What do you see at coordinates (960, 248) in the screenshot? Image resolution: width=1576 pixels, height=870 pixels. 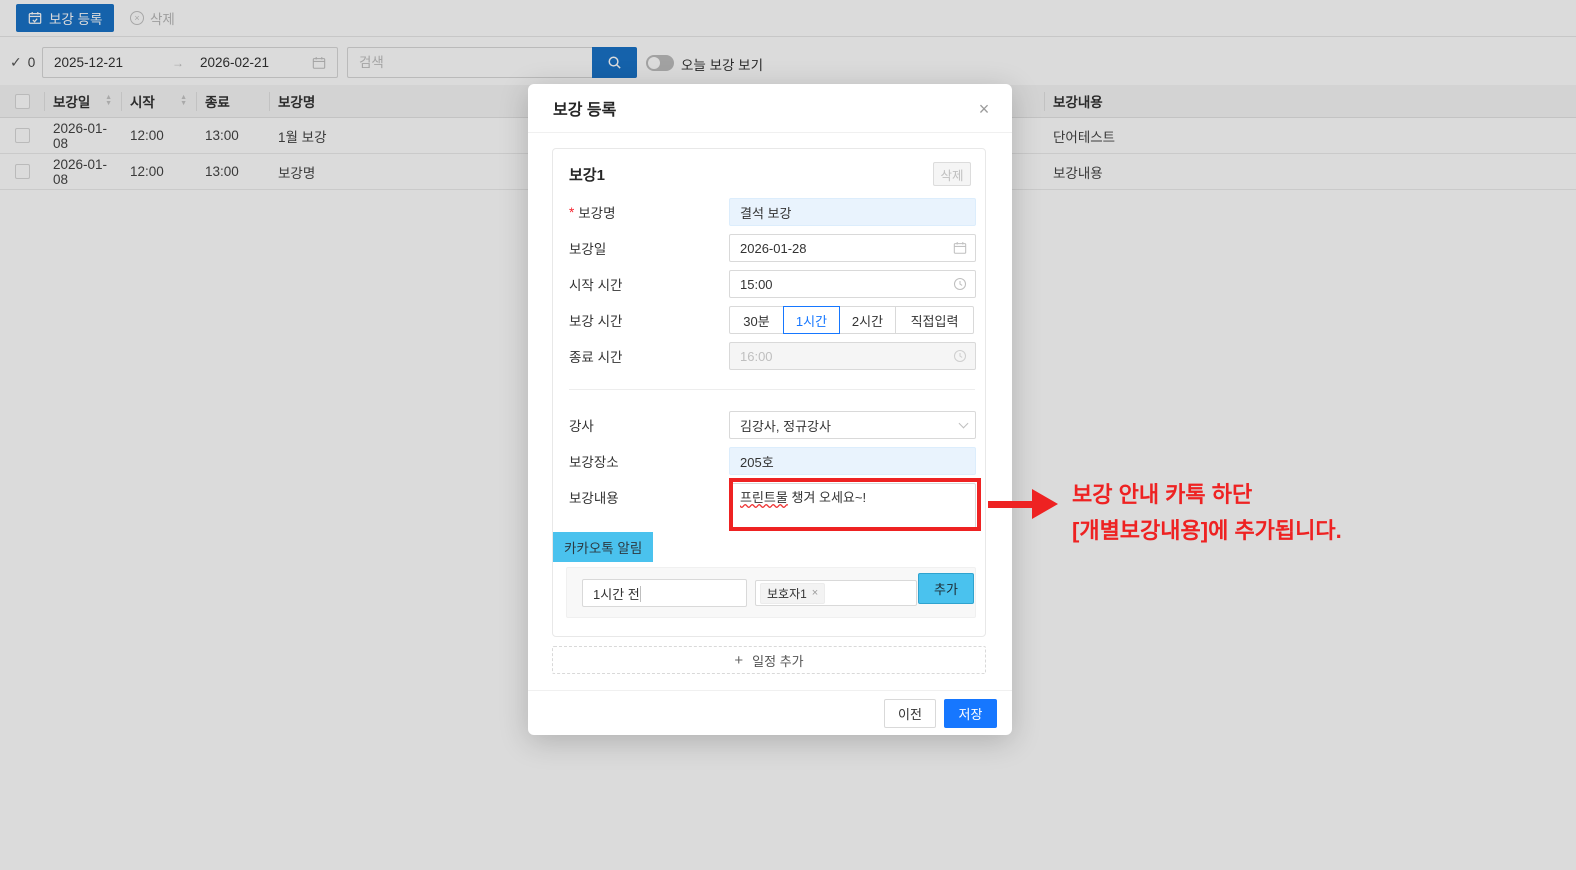 I see `calendar-icon` at bounding box center [960, 248].